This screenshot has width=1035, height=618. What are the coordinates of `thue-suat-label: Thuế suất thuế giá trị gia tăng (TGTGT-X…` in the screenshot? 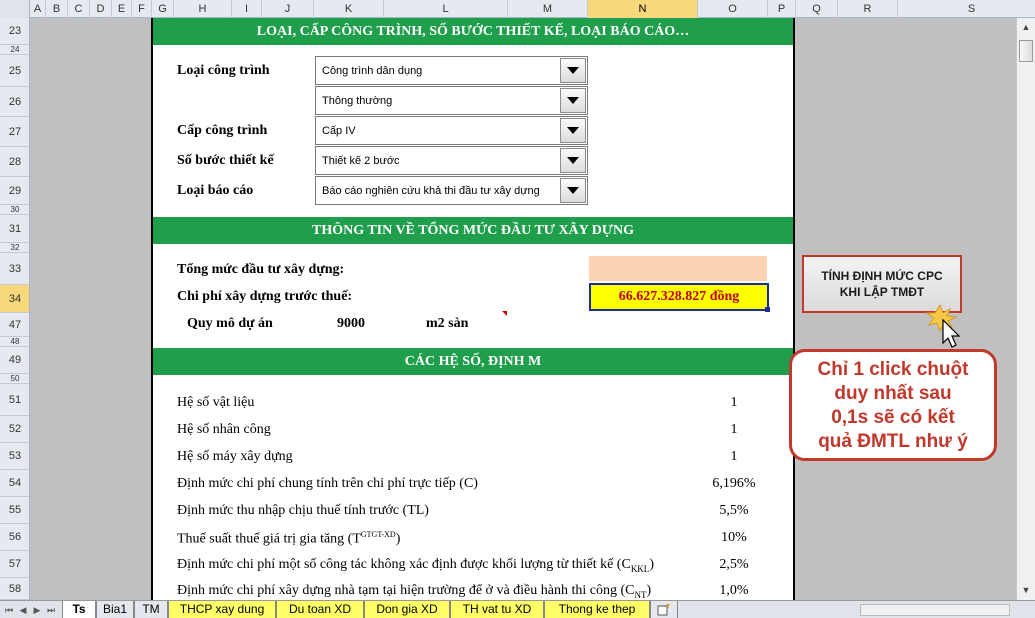 It's located at (288, 539).